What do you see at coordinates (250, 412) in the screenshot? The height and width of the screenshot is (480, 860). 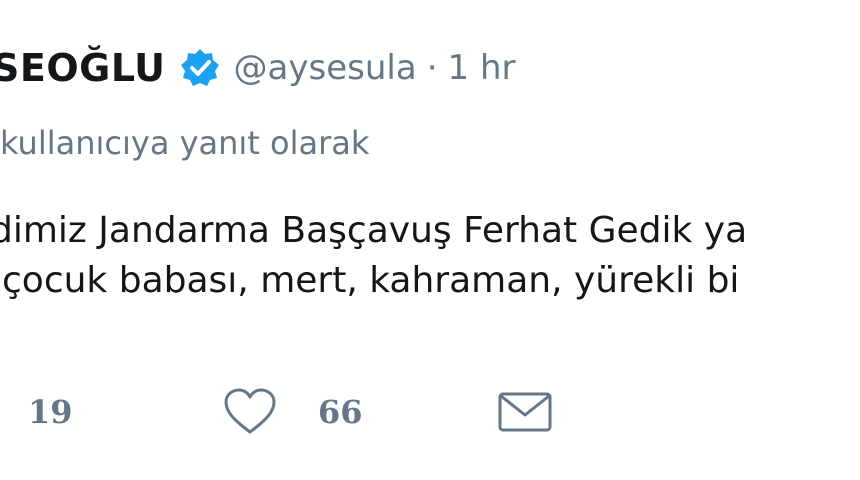 I see `heart-icon` at bounding box center [250, 412].